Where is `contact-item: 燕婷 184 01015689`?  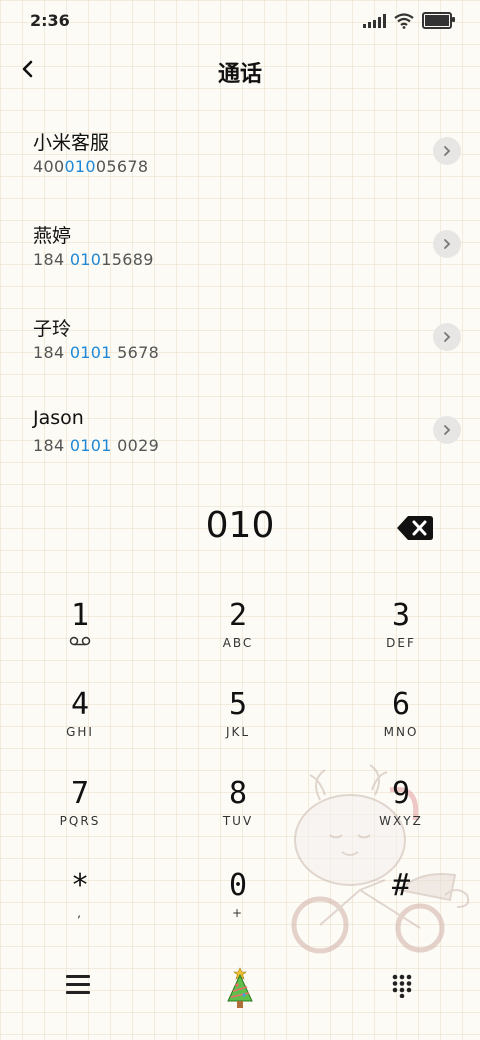 contact-item: 燕婷 184 01015689 is located at coordinates (240, 247).